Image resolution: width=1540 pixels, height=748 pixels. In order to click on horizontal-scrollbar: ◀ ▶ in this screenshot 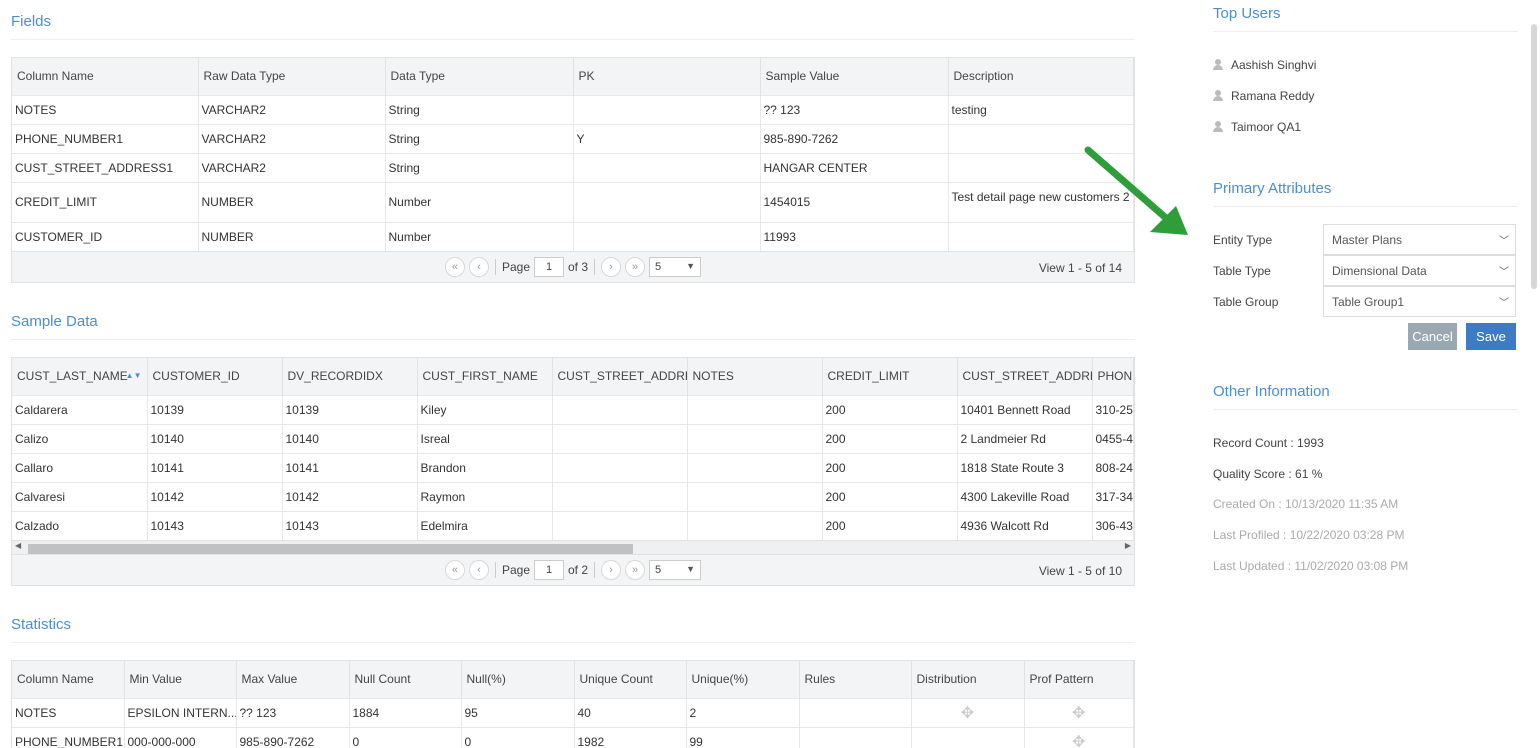, I will do `click(573, 547)`.